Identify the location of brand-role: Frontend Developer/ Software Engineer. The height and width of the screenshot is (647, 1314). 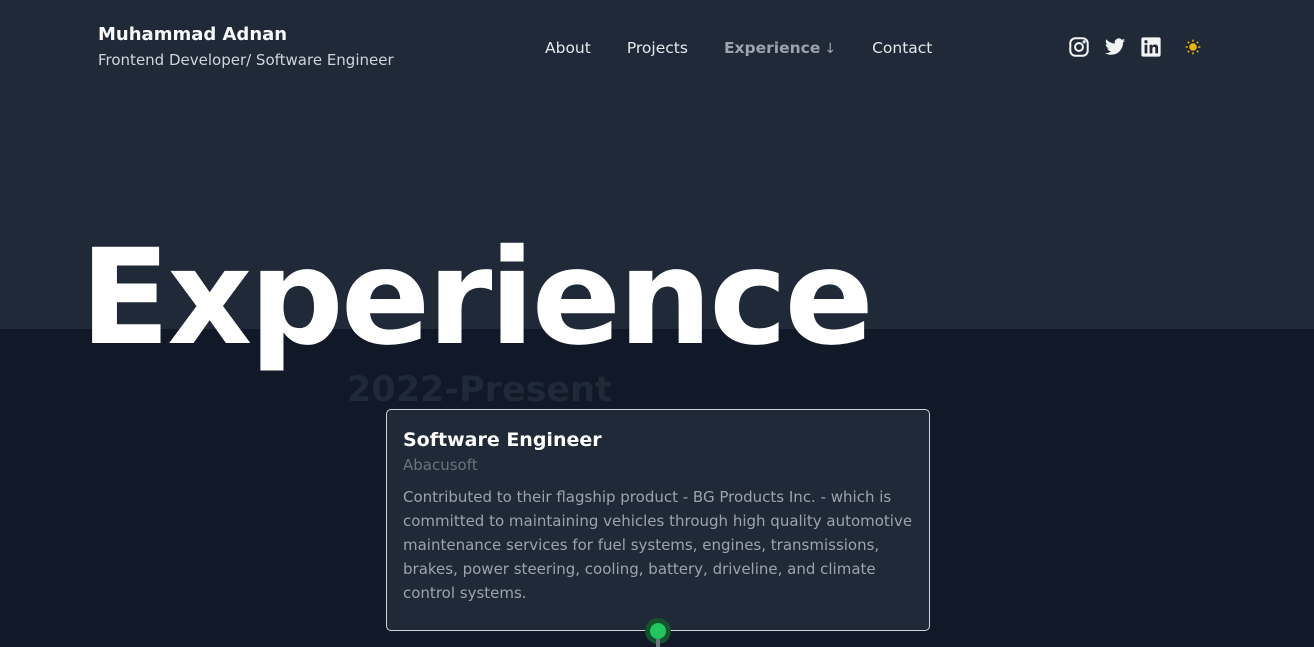
(246, 60).